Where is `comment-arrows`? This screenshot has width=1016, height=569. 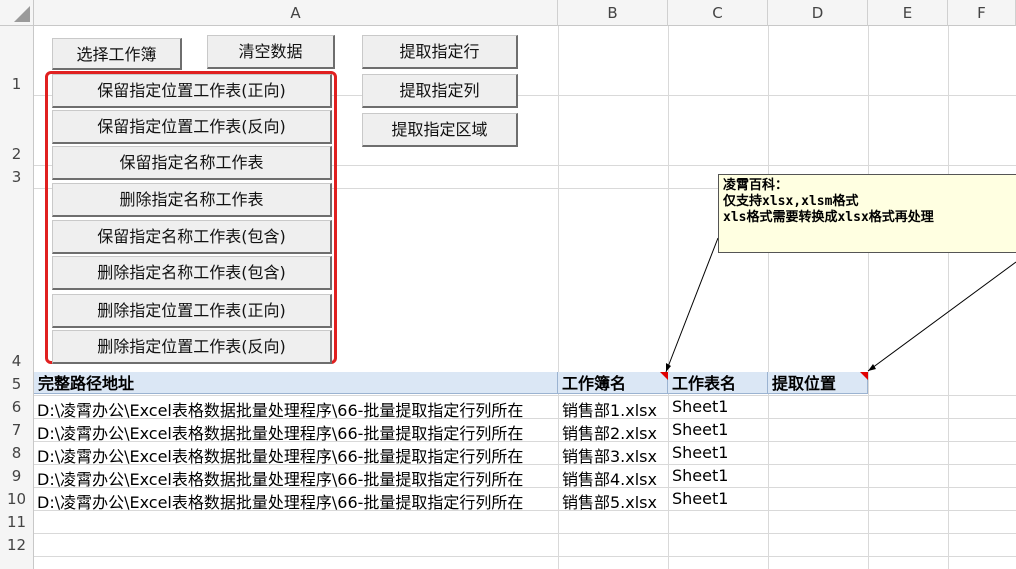 comment-arrows is located at coordinates (840, 305).